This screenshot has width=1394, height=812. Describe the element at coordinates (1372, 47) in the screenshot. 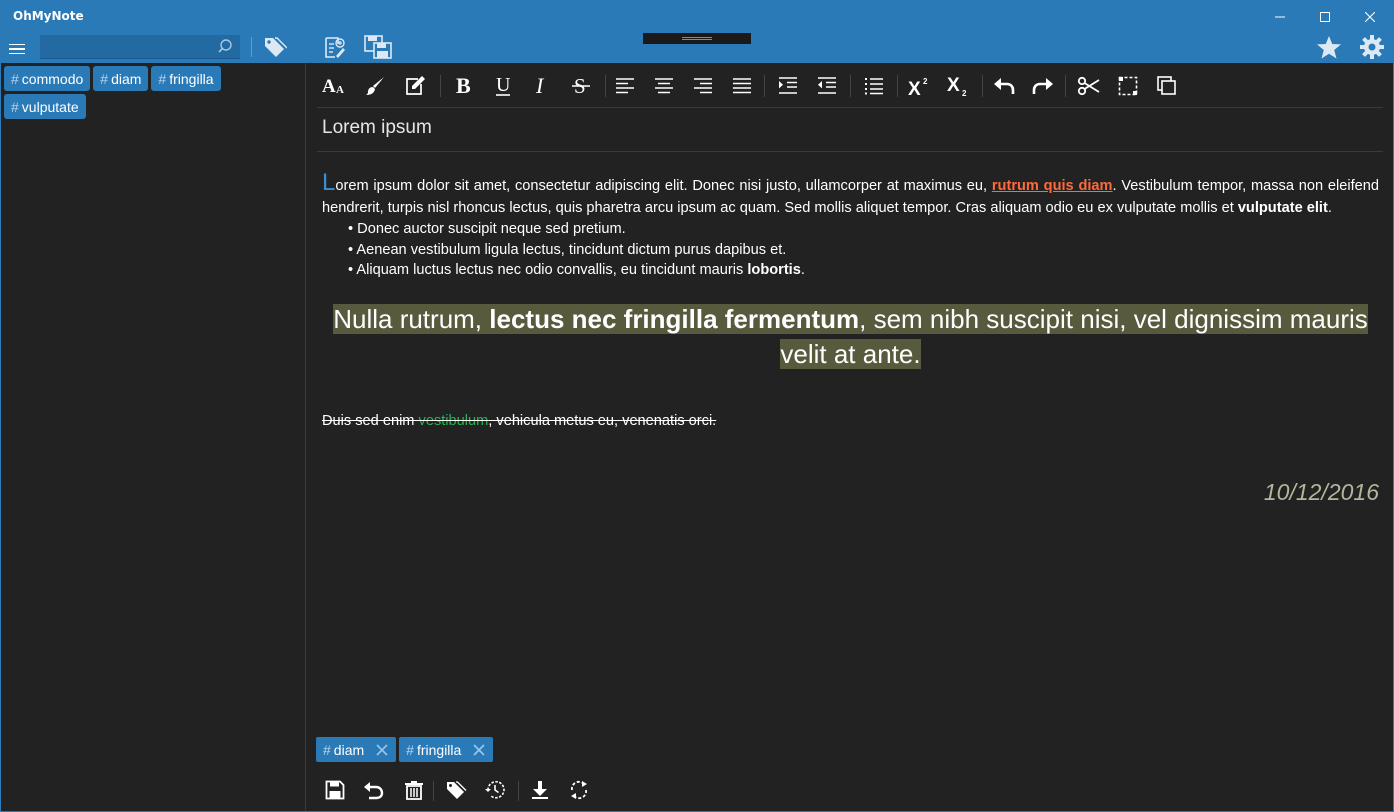

I see `settings-button` at that location.